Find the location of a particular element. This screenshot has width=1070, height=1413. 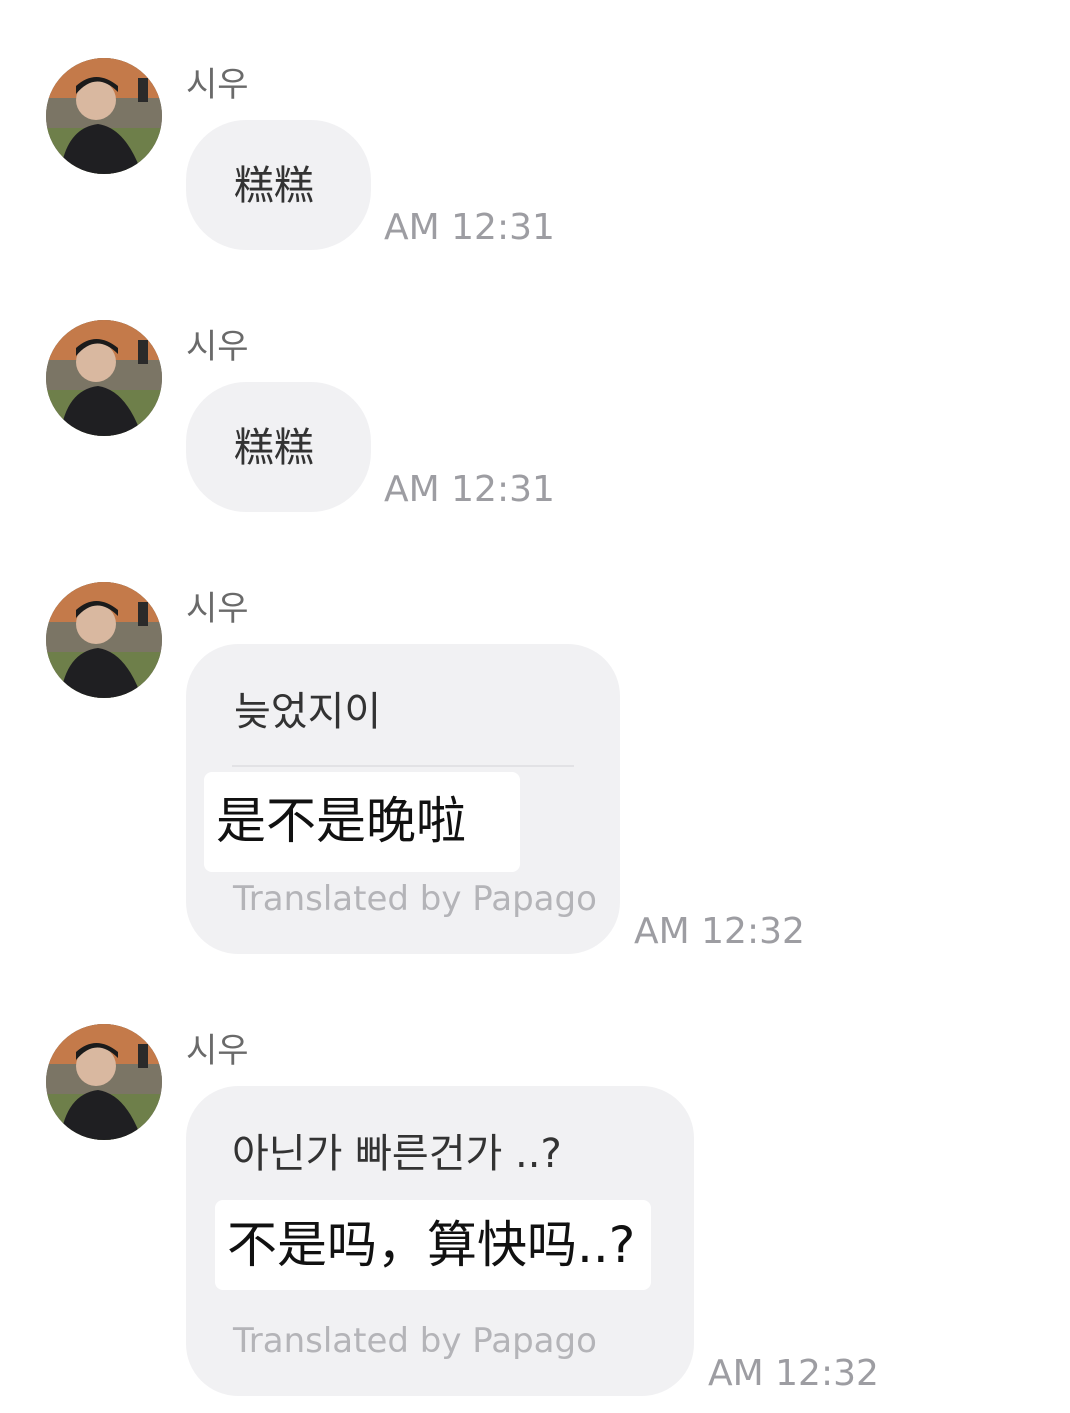

message-text: 늦었지이 is located at coordinates (308, 712).